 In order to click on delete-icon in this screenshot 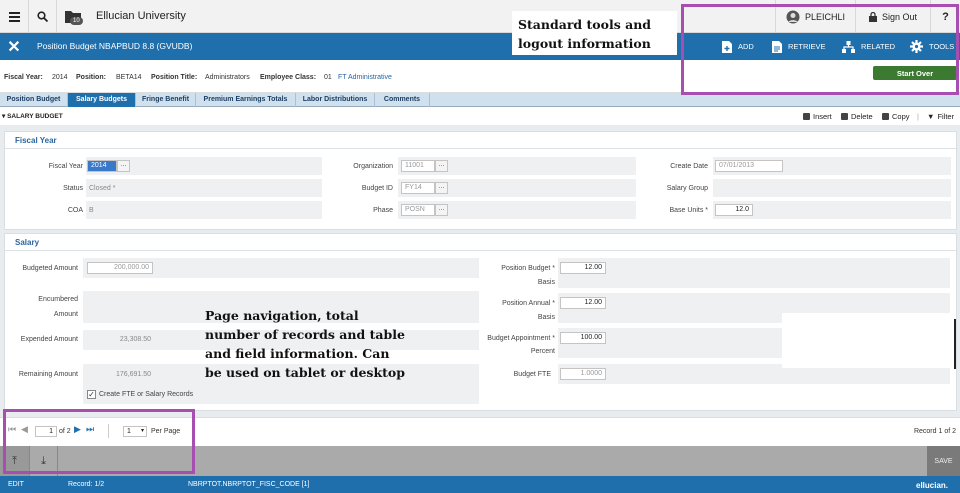, I will do `click(844, 116)`.